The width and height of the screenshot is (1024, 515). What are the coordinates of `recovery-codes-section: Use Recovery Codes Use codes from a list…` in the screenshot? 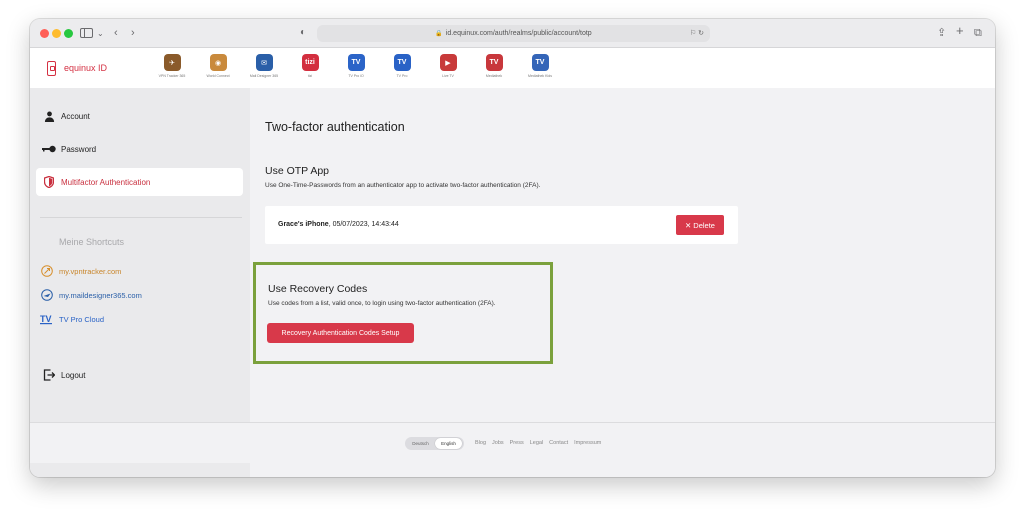 It's located at (403, 313).